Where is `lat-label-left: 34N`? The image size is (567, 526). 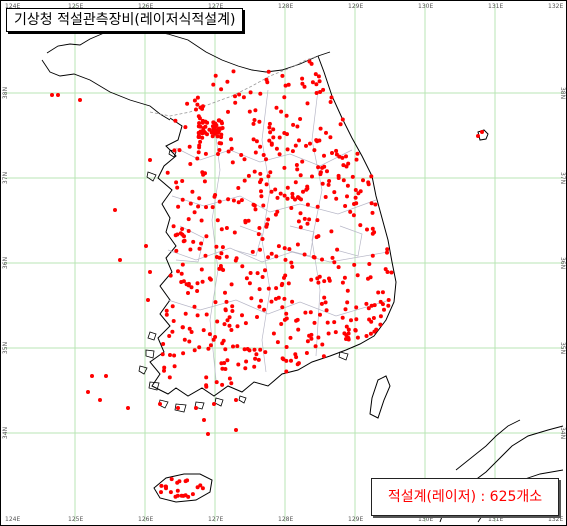
lat-label-left: 34N is located at coordinates (5, 433).